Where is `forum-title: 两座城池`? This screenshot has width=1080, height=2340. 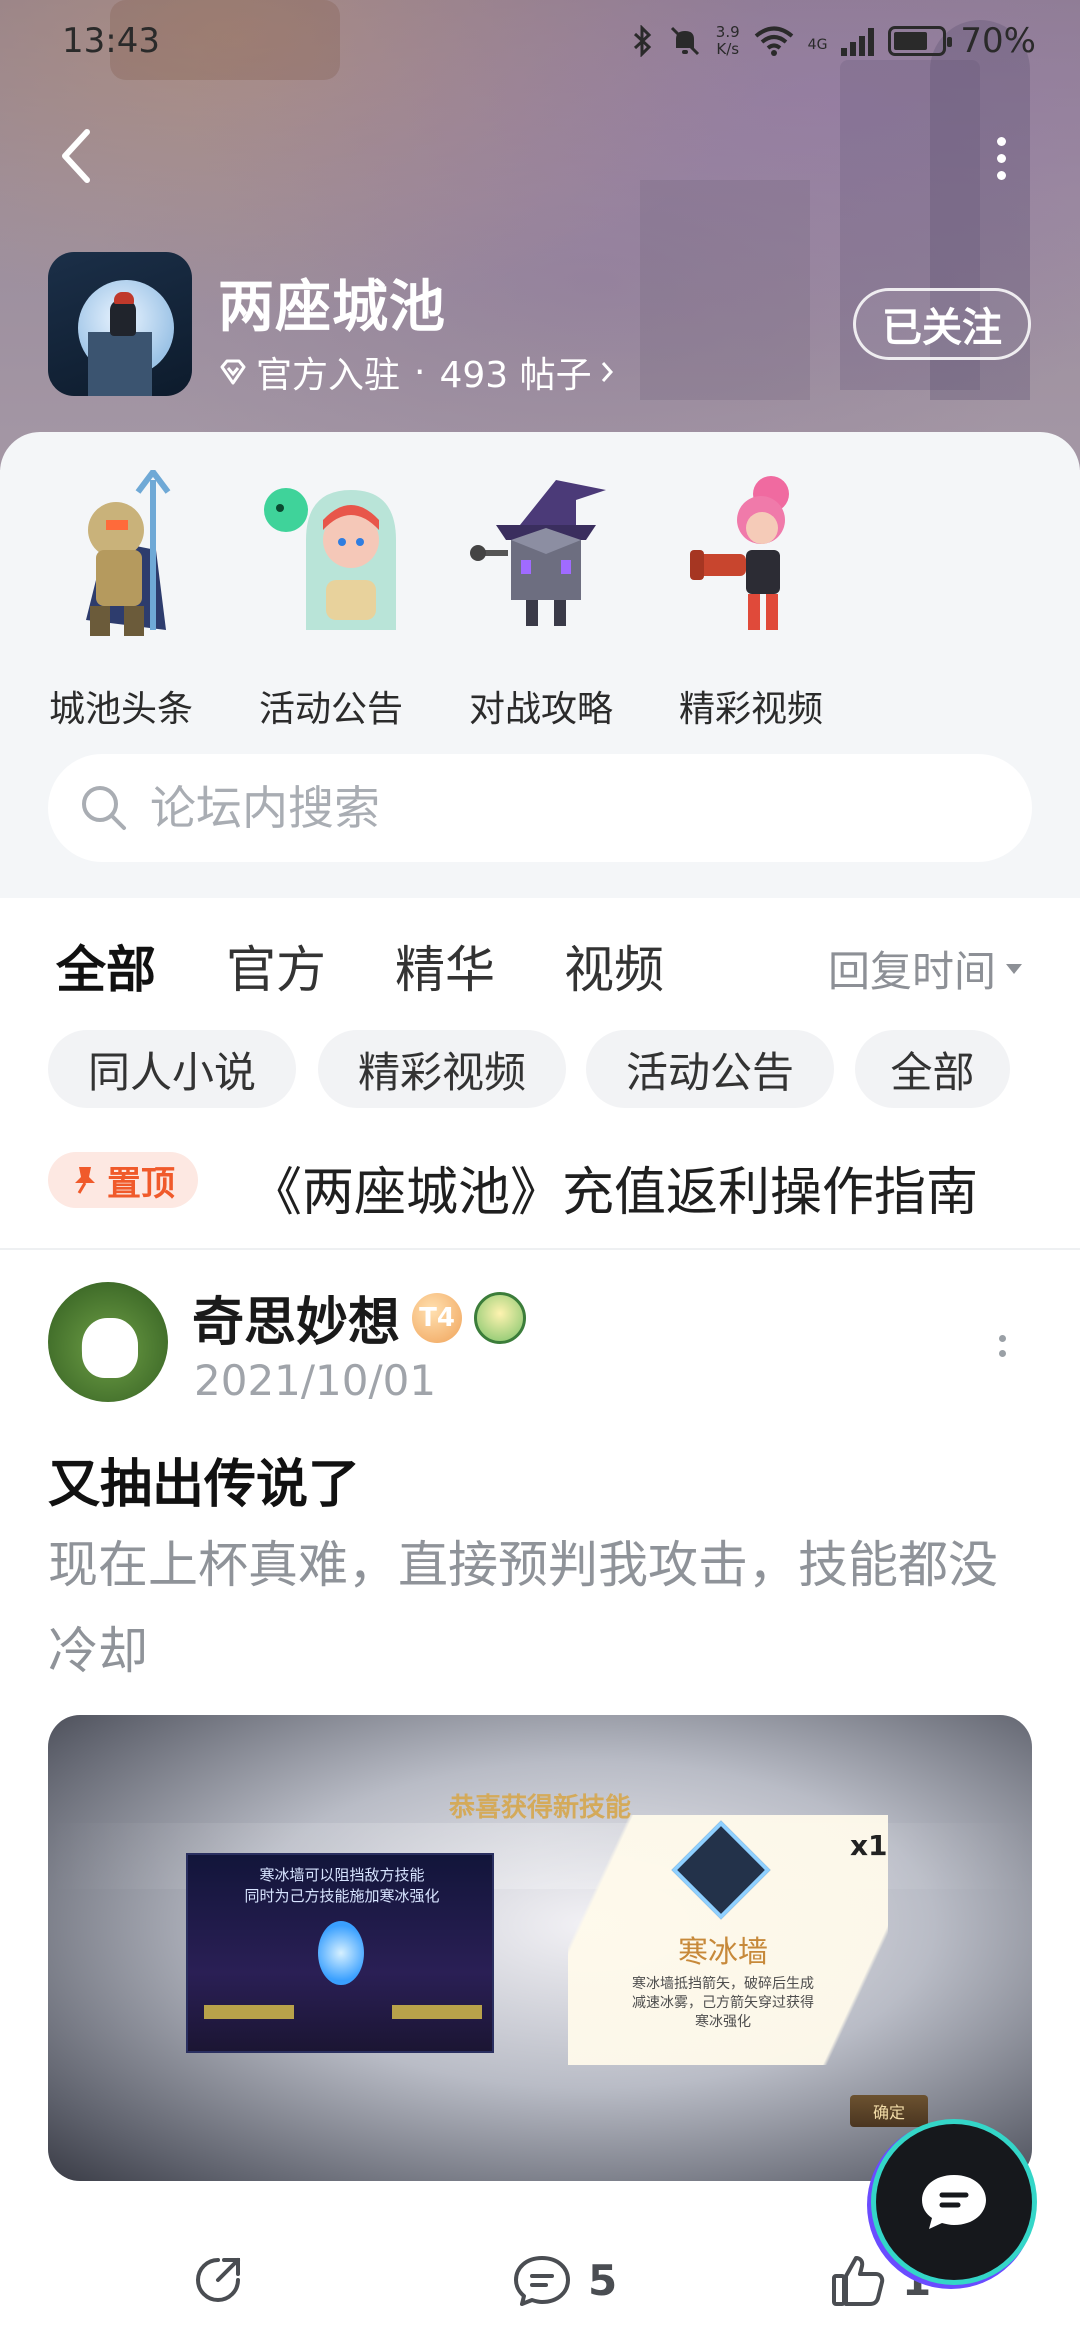
forum-title: 两座城池 is located at coordinates (332, 307).